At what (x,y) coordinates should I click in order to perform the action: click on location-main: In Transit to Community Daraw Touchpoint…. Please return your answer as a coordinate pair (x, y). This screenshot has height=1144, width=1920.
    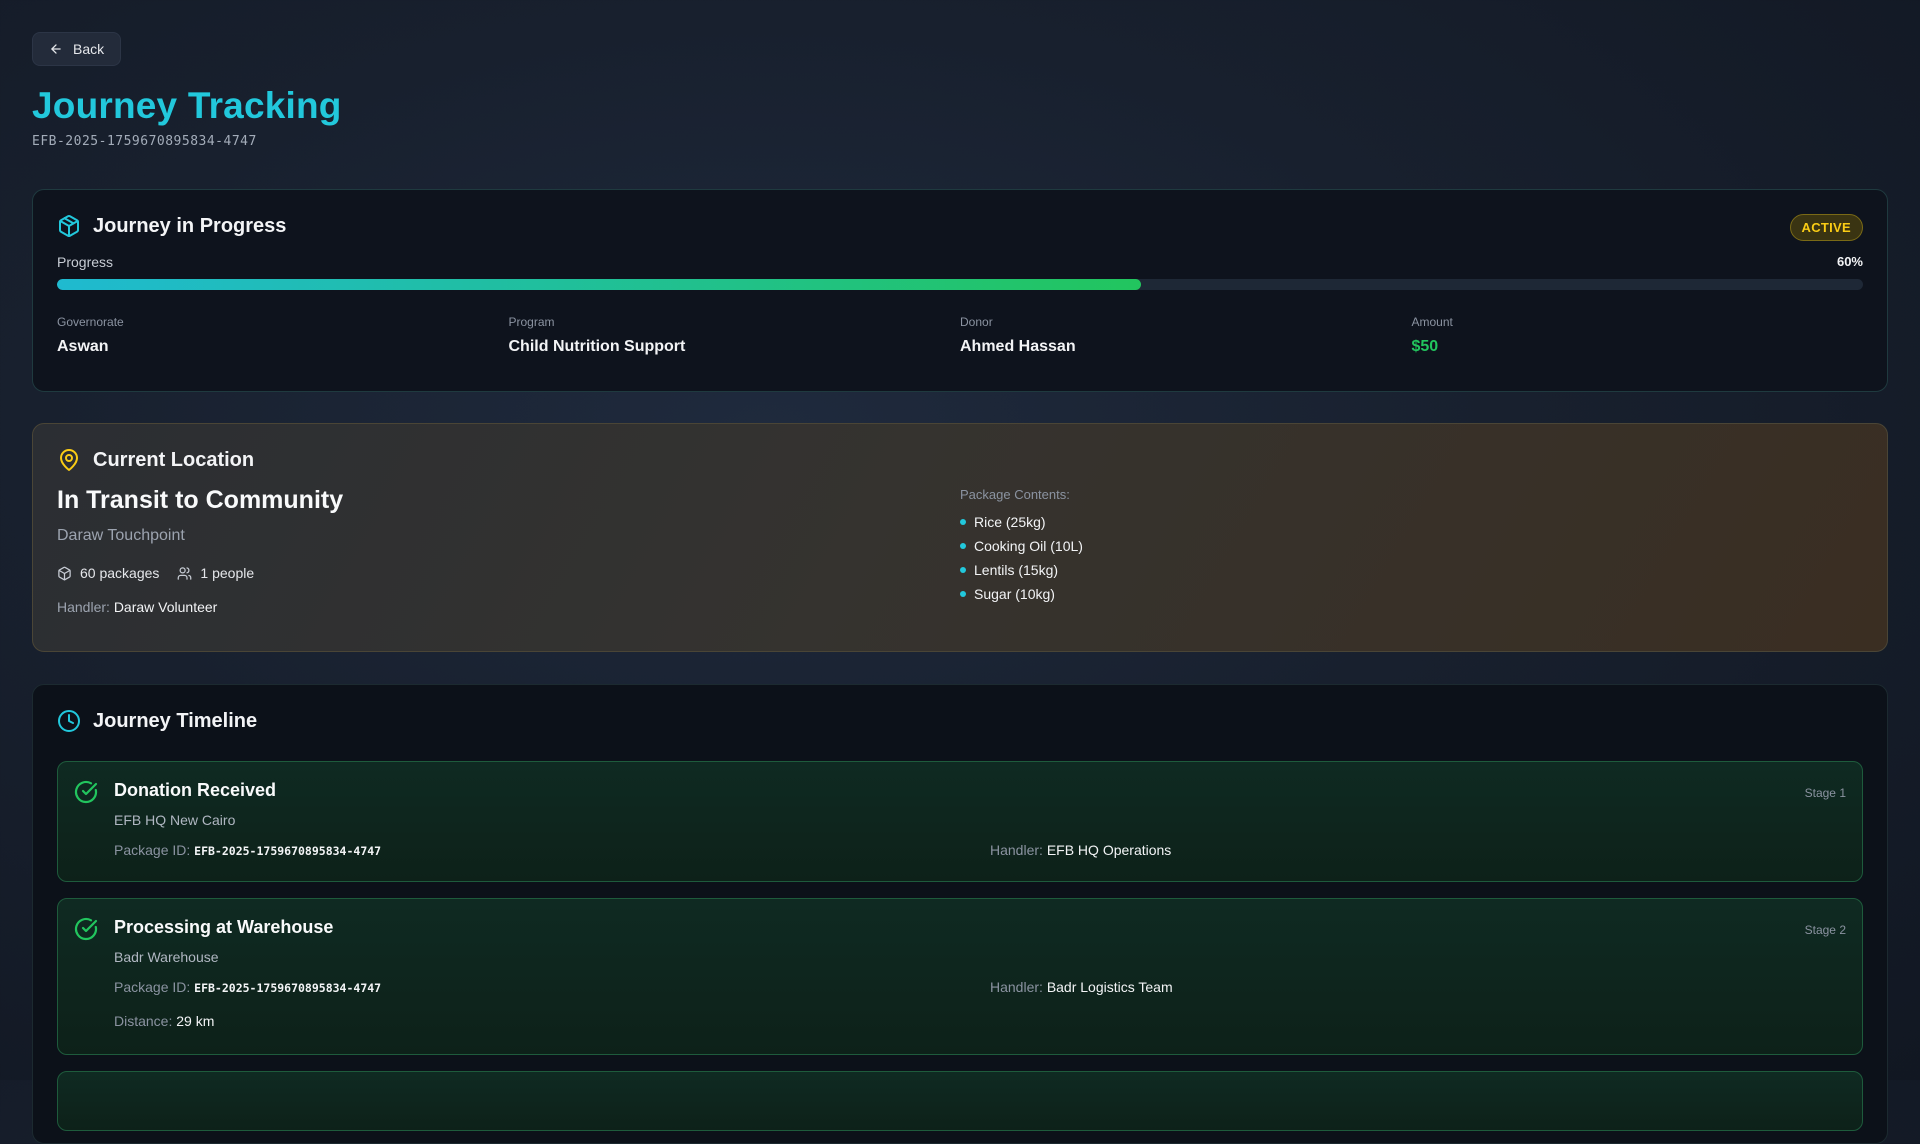
    Looking at the image, I should click on (508, 550).